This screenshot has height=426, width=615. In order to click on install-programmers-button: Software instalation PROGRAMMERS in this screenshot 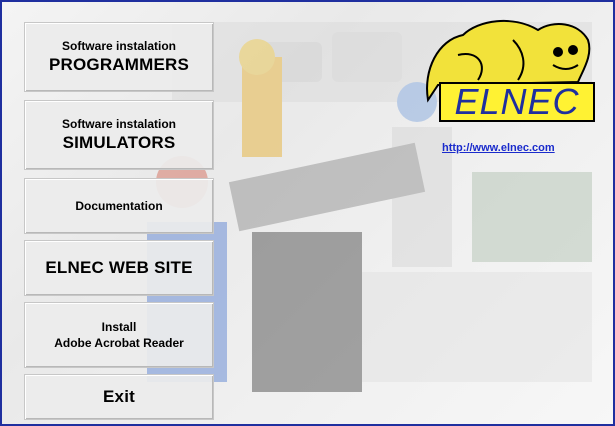, I will do `click(119, 57)`.